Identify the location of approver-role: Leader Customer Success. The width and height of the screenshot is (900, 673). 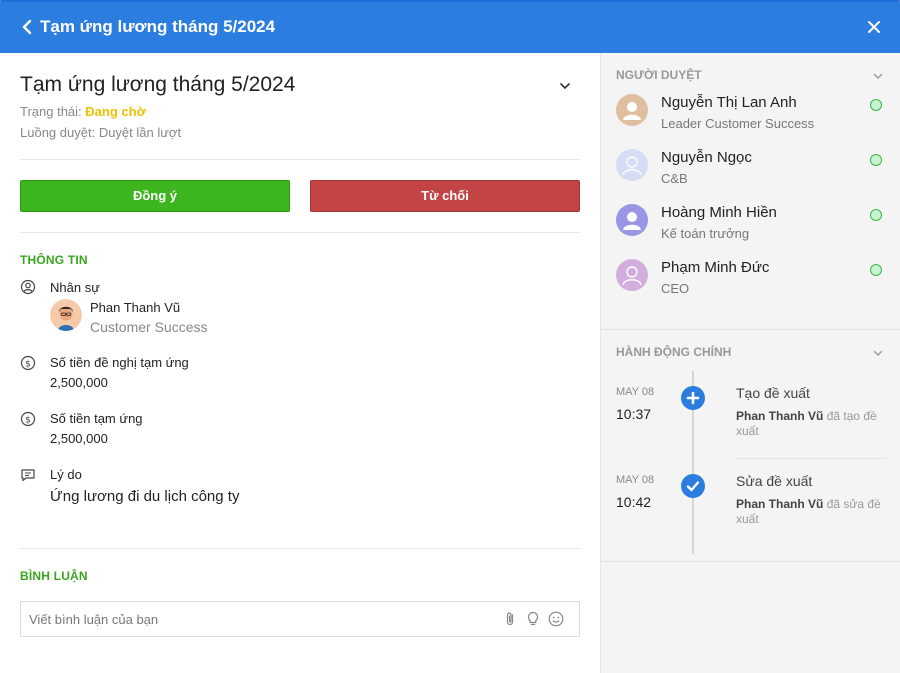
(738, 123).